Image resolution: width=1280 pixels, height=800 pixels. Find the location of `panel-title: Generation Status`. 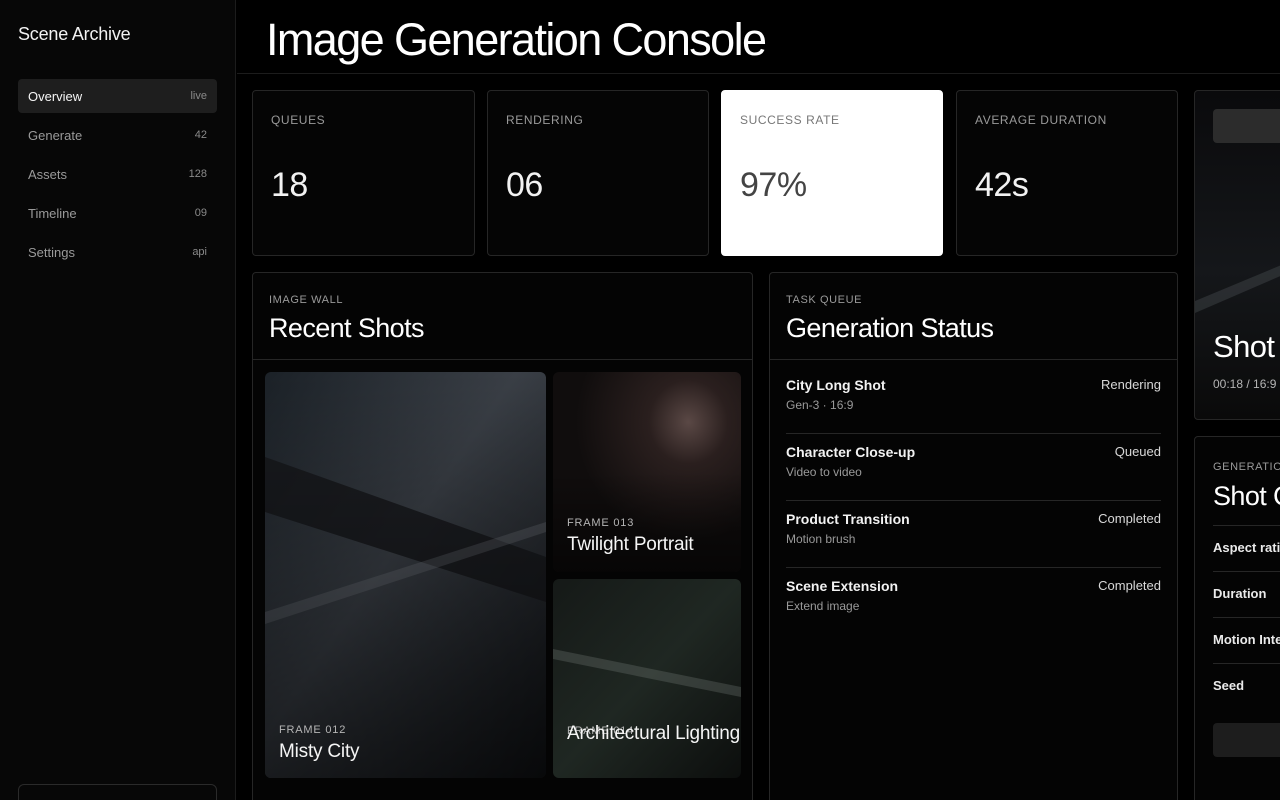

panel-title: Generation Status is located at coordinates (890, 328).